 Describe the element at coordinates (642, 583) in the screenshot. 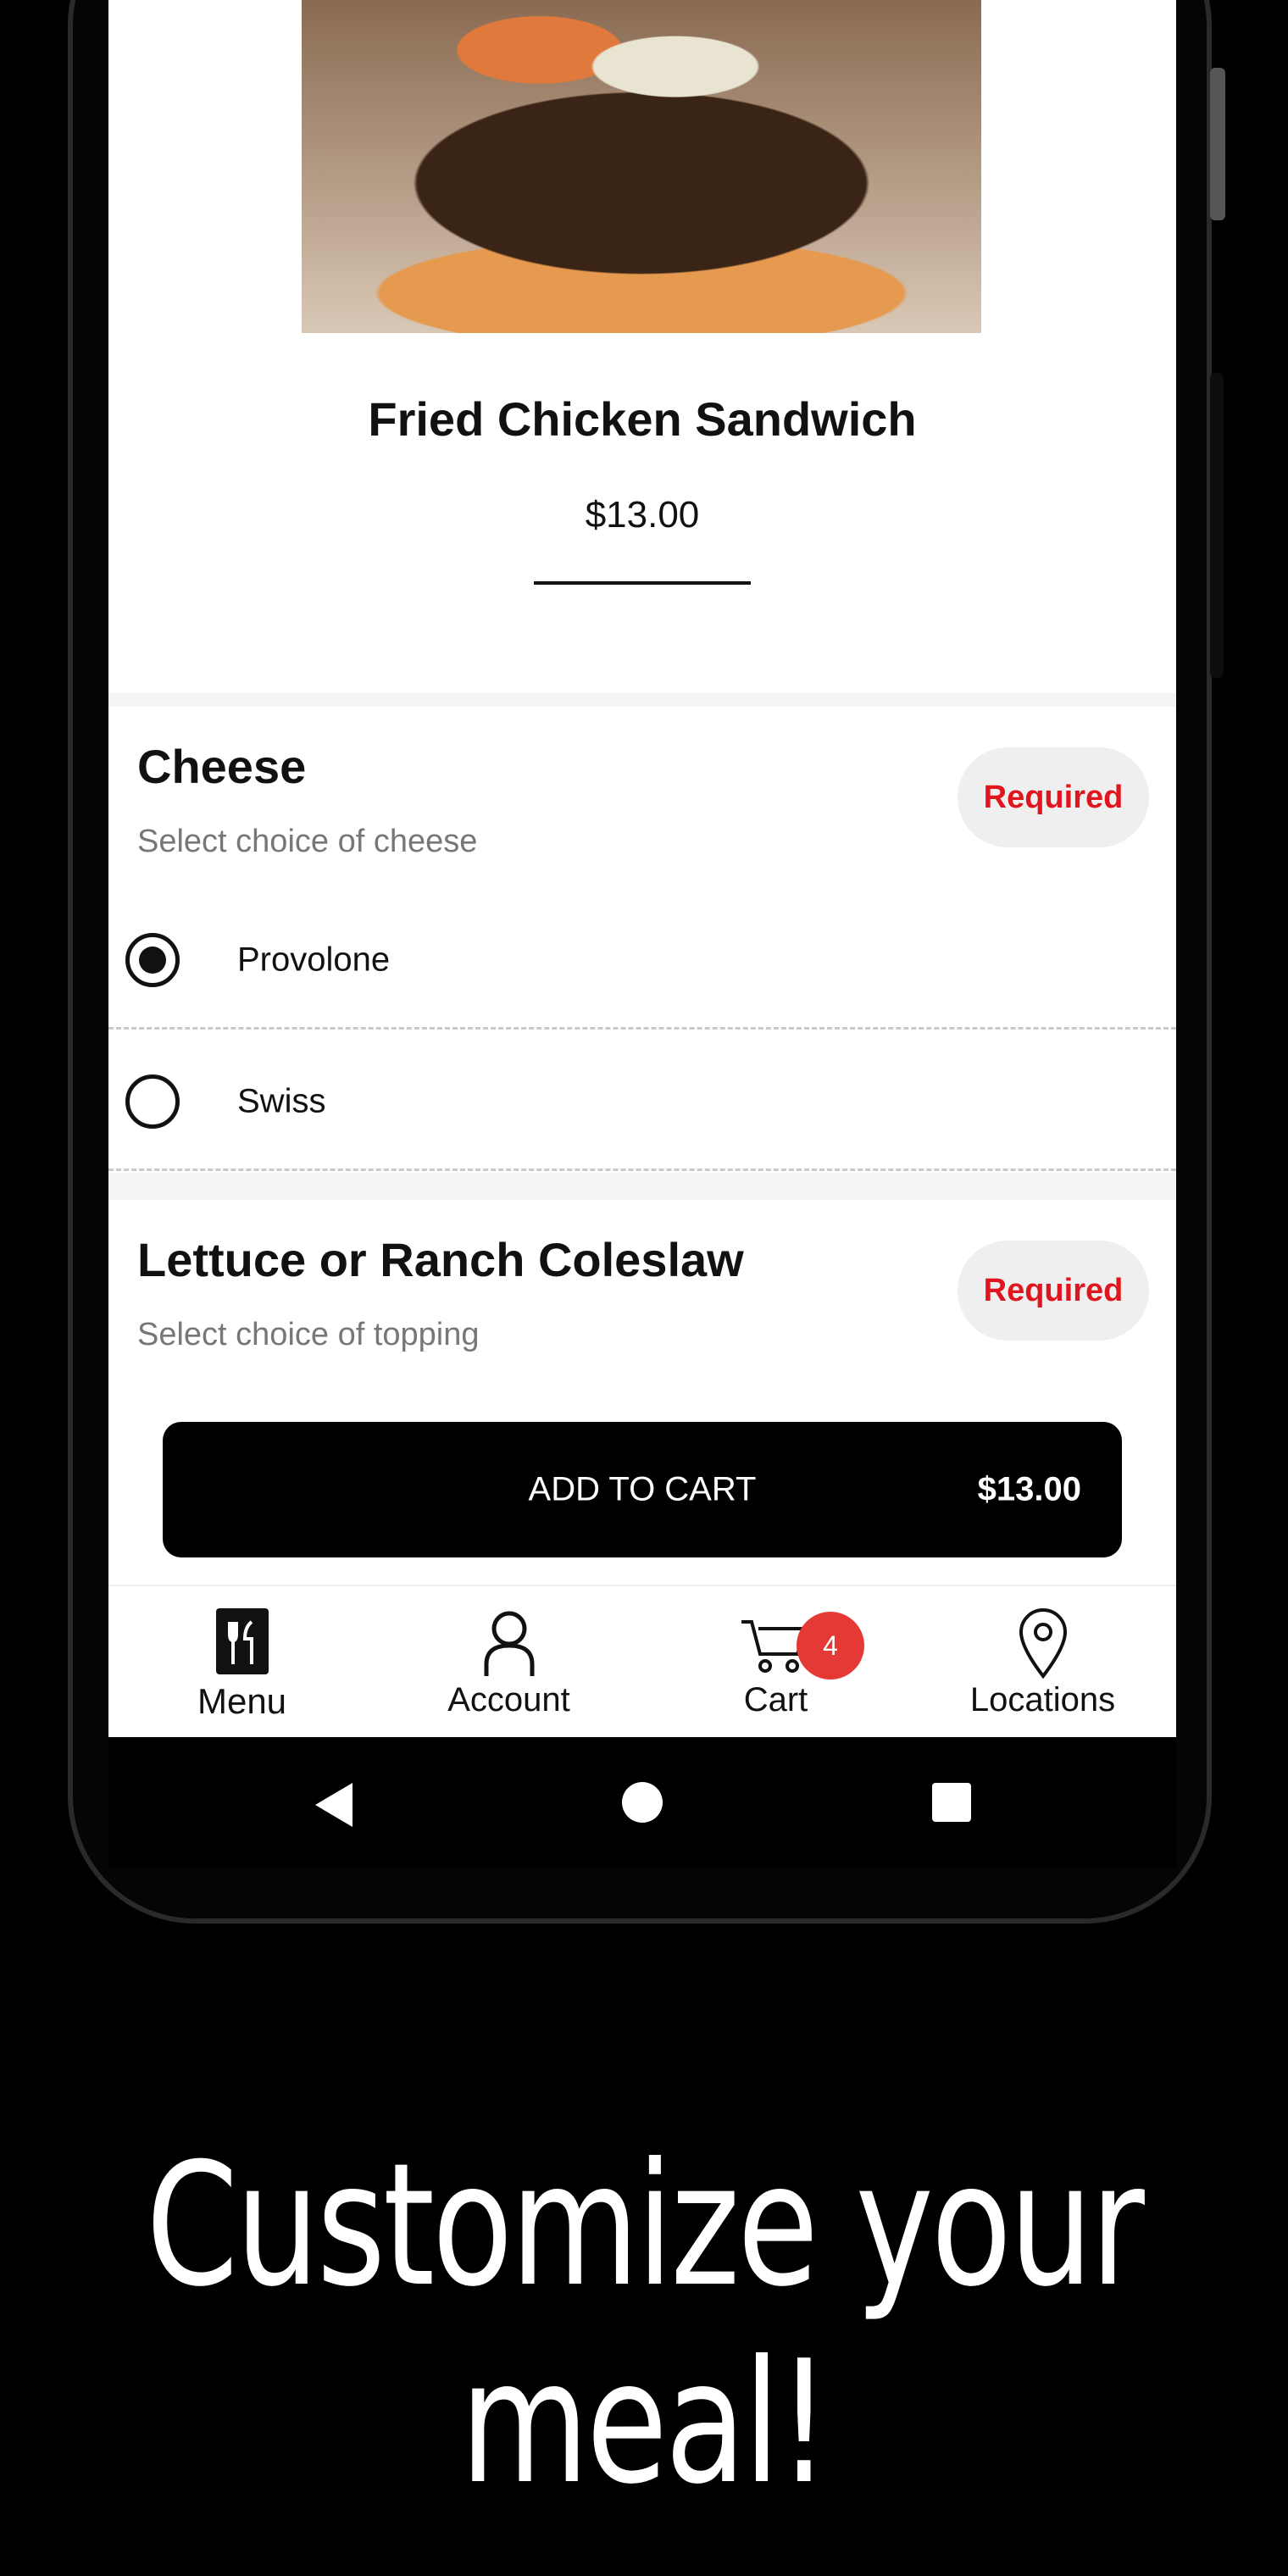

I see `price-divider` at that location.